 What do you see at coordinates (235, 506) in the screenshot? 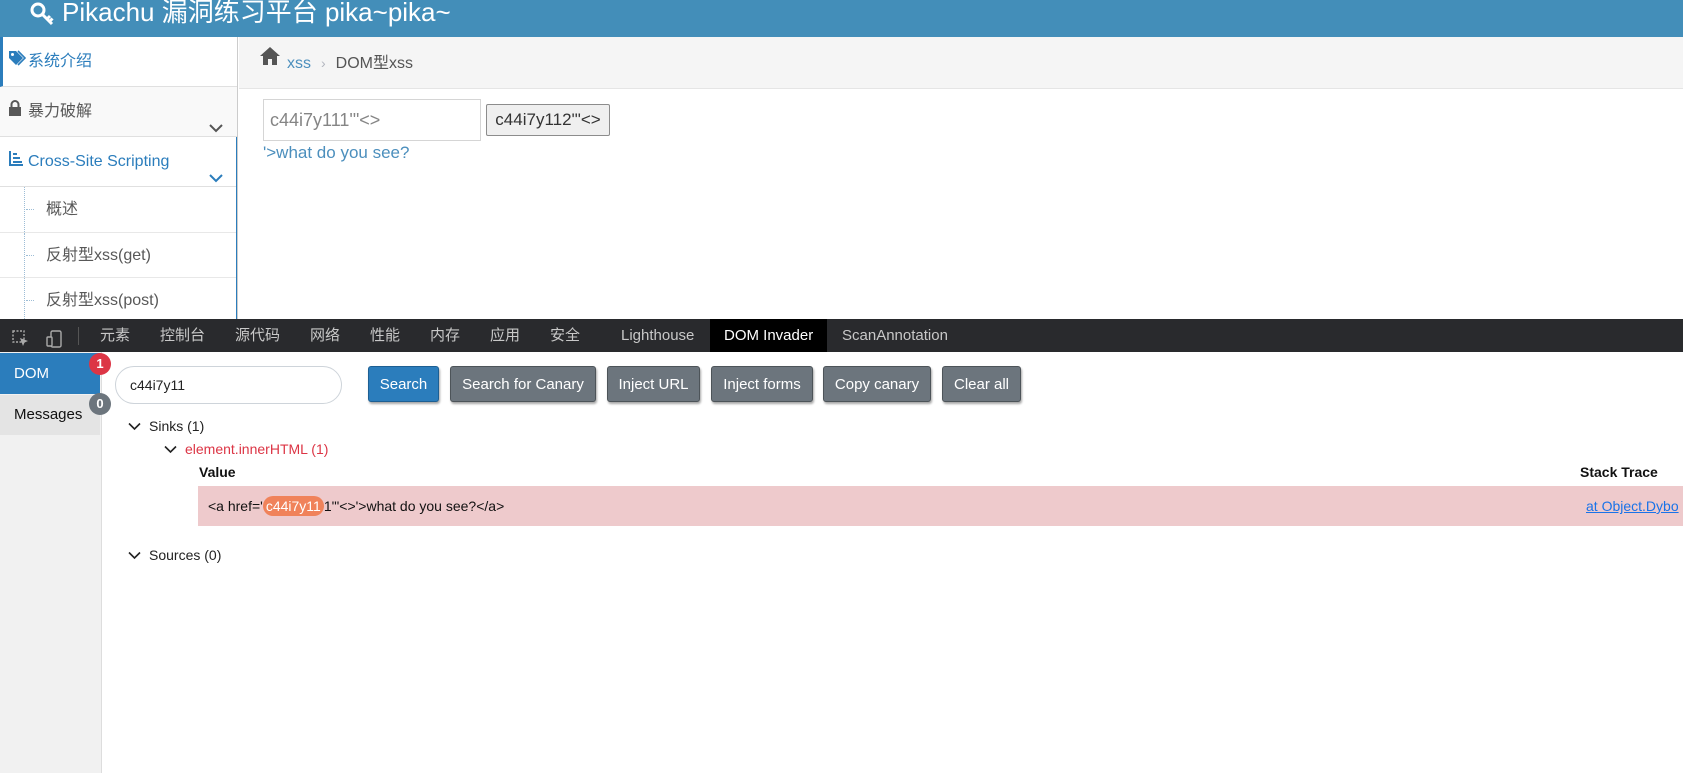
I see `sink-value-prefix: <a href='` at bounding box center [235, 506].